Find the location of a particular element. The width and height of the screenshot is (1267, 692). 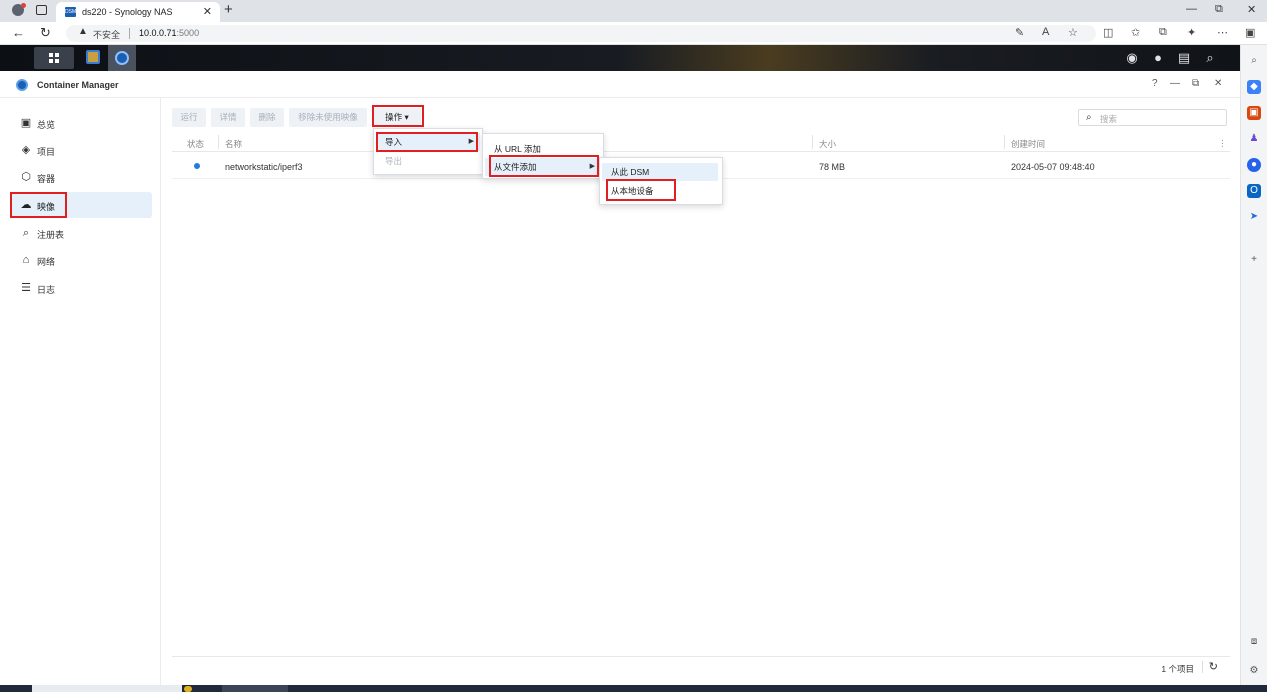

dsm-favicon-icon: DSM is located at coordinates (71, 12).